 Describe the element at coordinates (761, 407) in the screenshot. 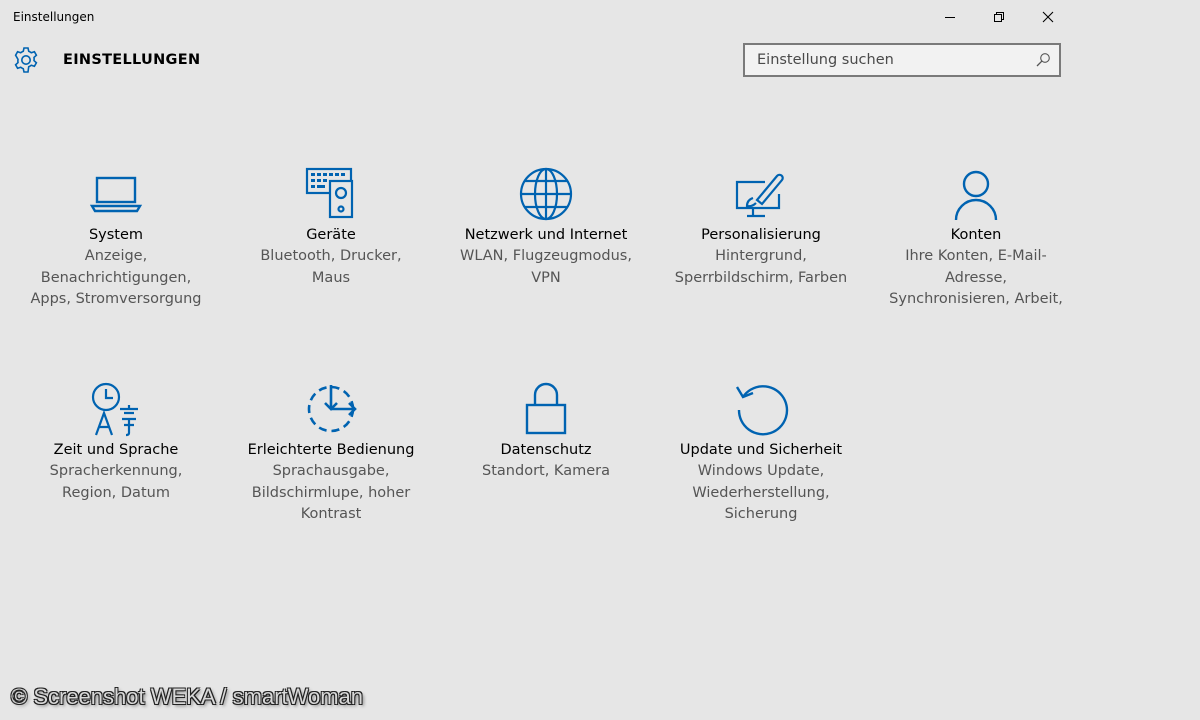

I see `update-icon` at that location.